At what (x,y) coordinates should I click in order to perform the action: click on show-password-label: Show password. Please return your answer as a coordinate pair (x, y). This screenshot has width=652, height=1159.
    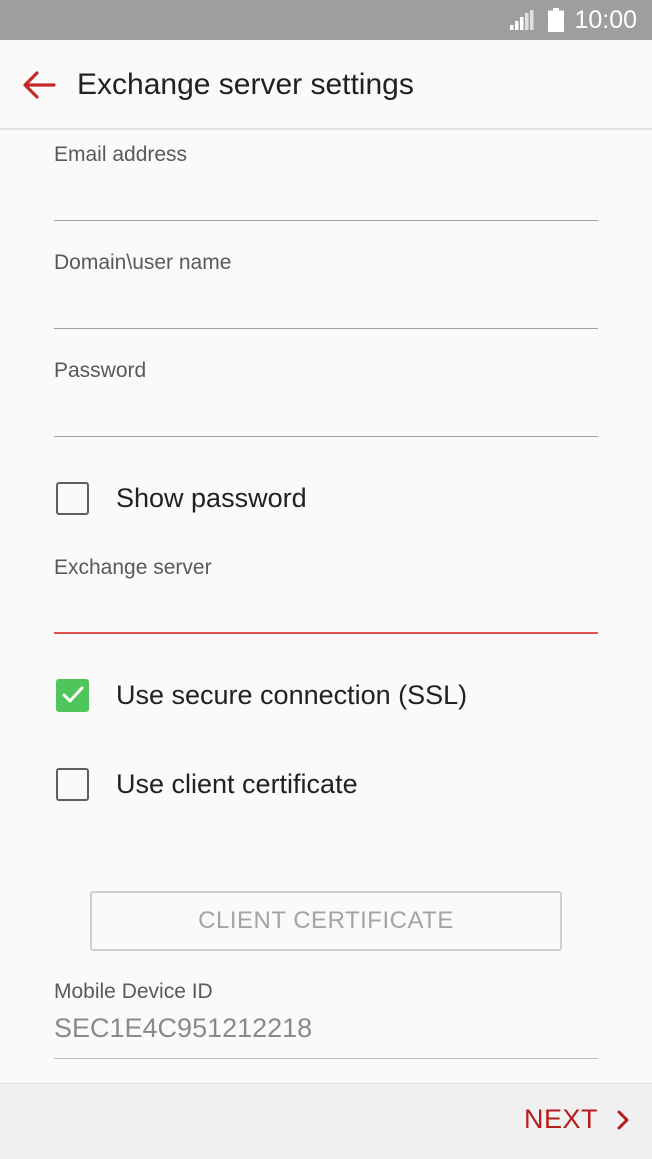
    Looking at the image, I should click on (211, 497).